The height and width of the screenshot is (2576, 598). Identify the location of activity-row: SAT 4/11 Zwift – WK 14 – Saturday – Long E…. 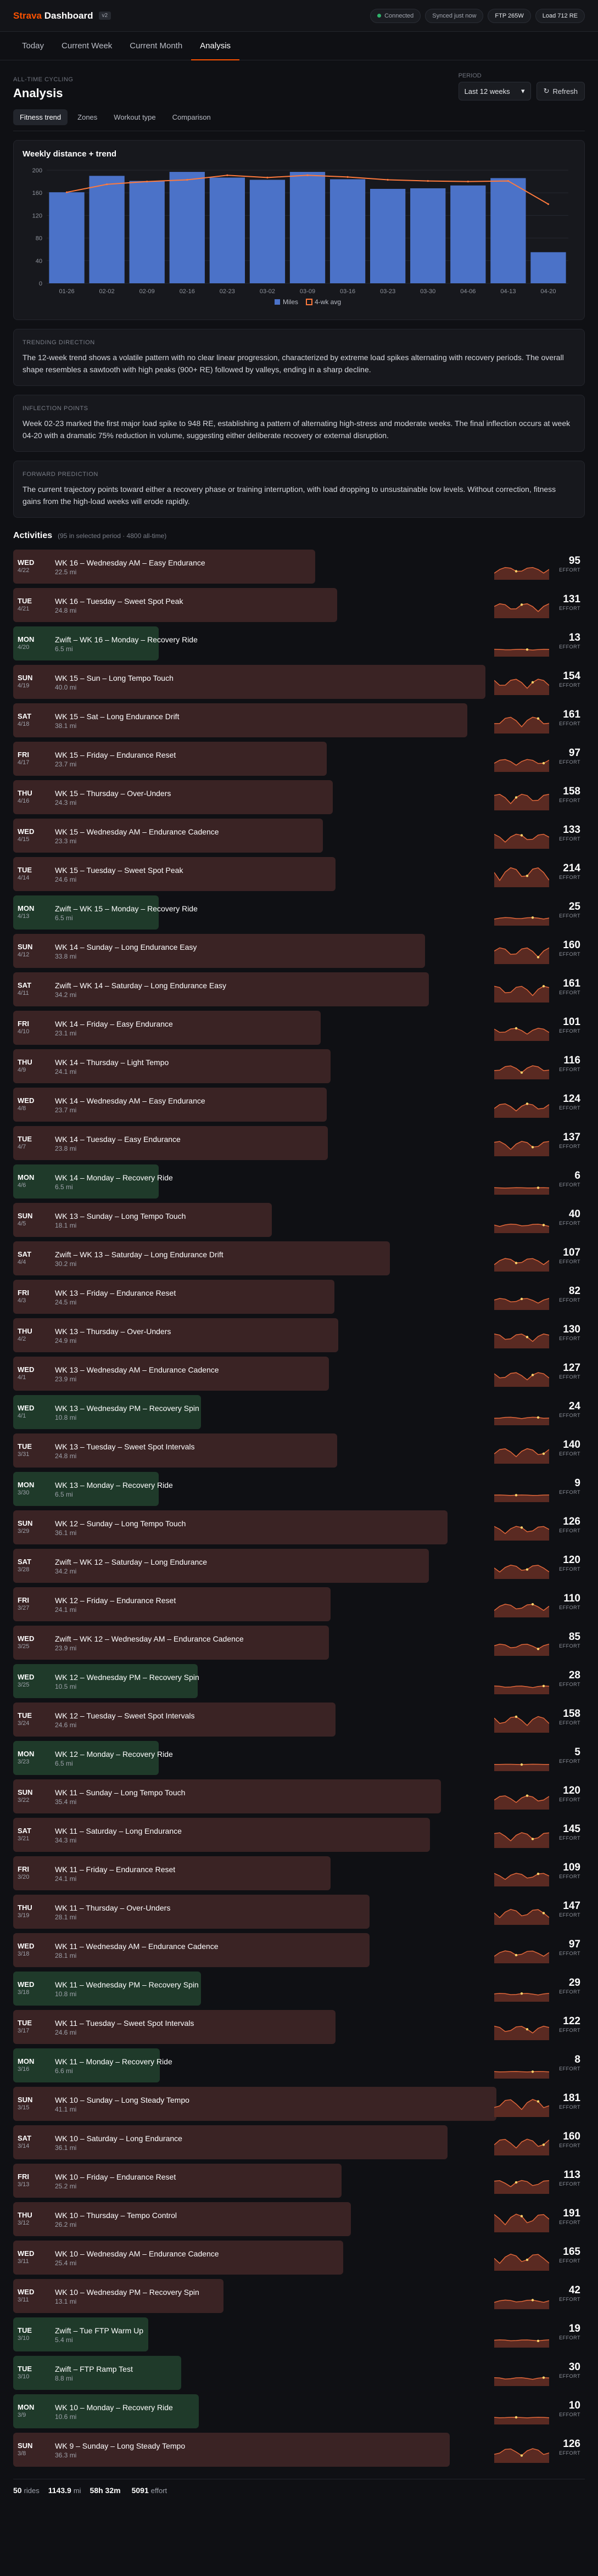
(299, 989).